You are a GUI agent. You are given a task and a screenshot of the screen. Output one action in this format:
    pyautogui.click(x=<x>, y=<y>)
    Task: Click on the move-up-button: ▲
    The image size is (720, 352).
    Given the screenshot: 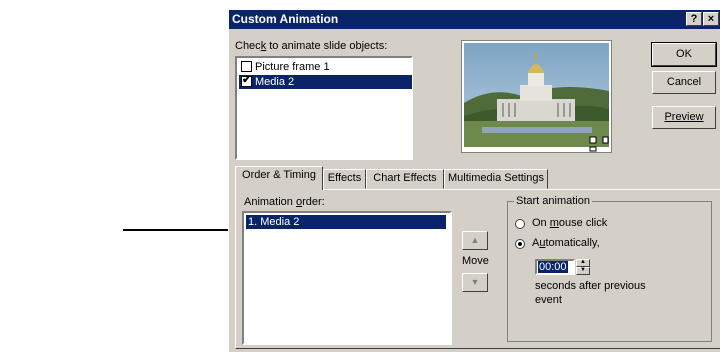 What is the action you would take?
    pyautogui.click(x=475, y=240)
    